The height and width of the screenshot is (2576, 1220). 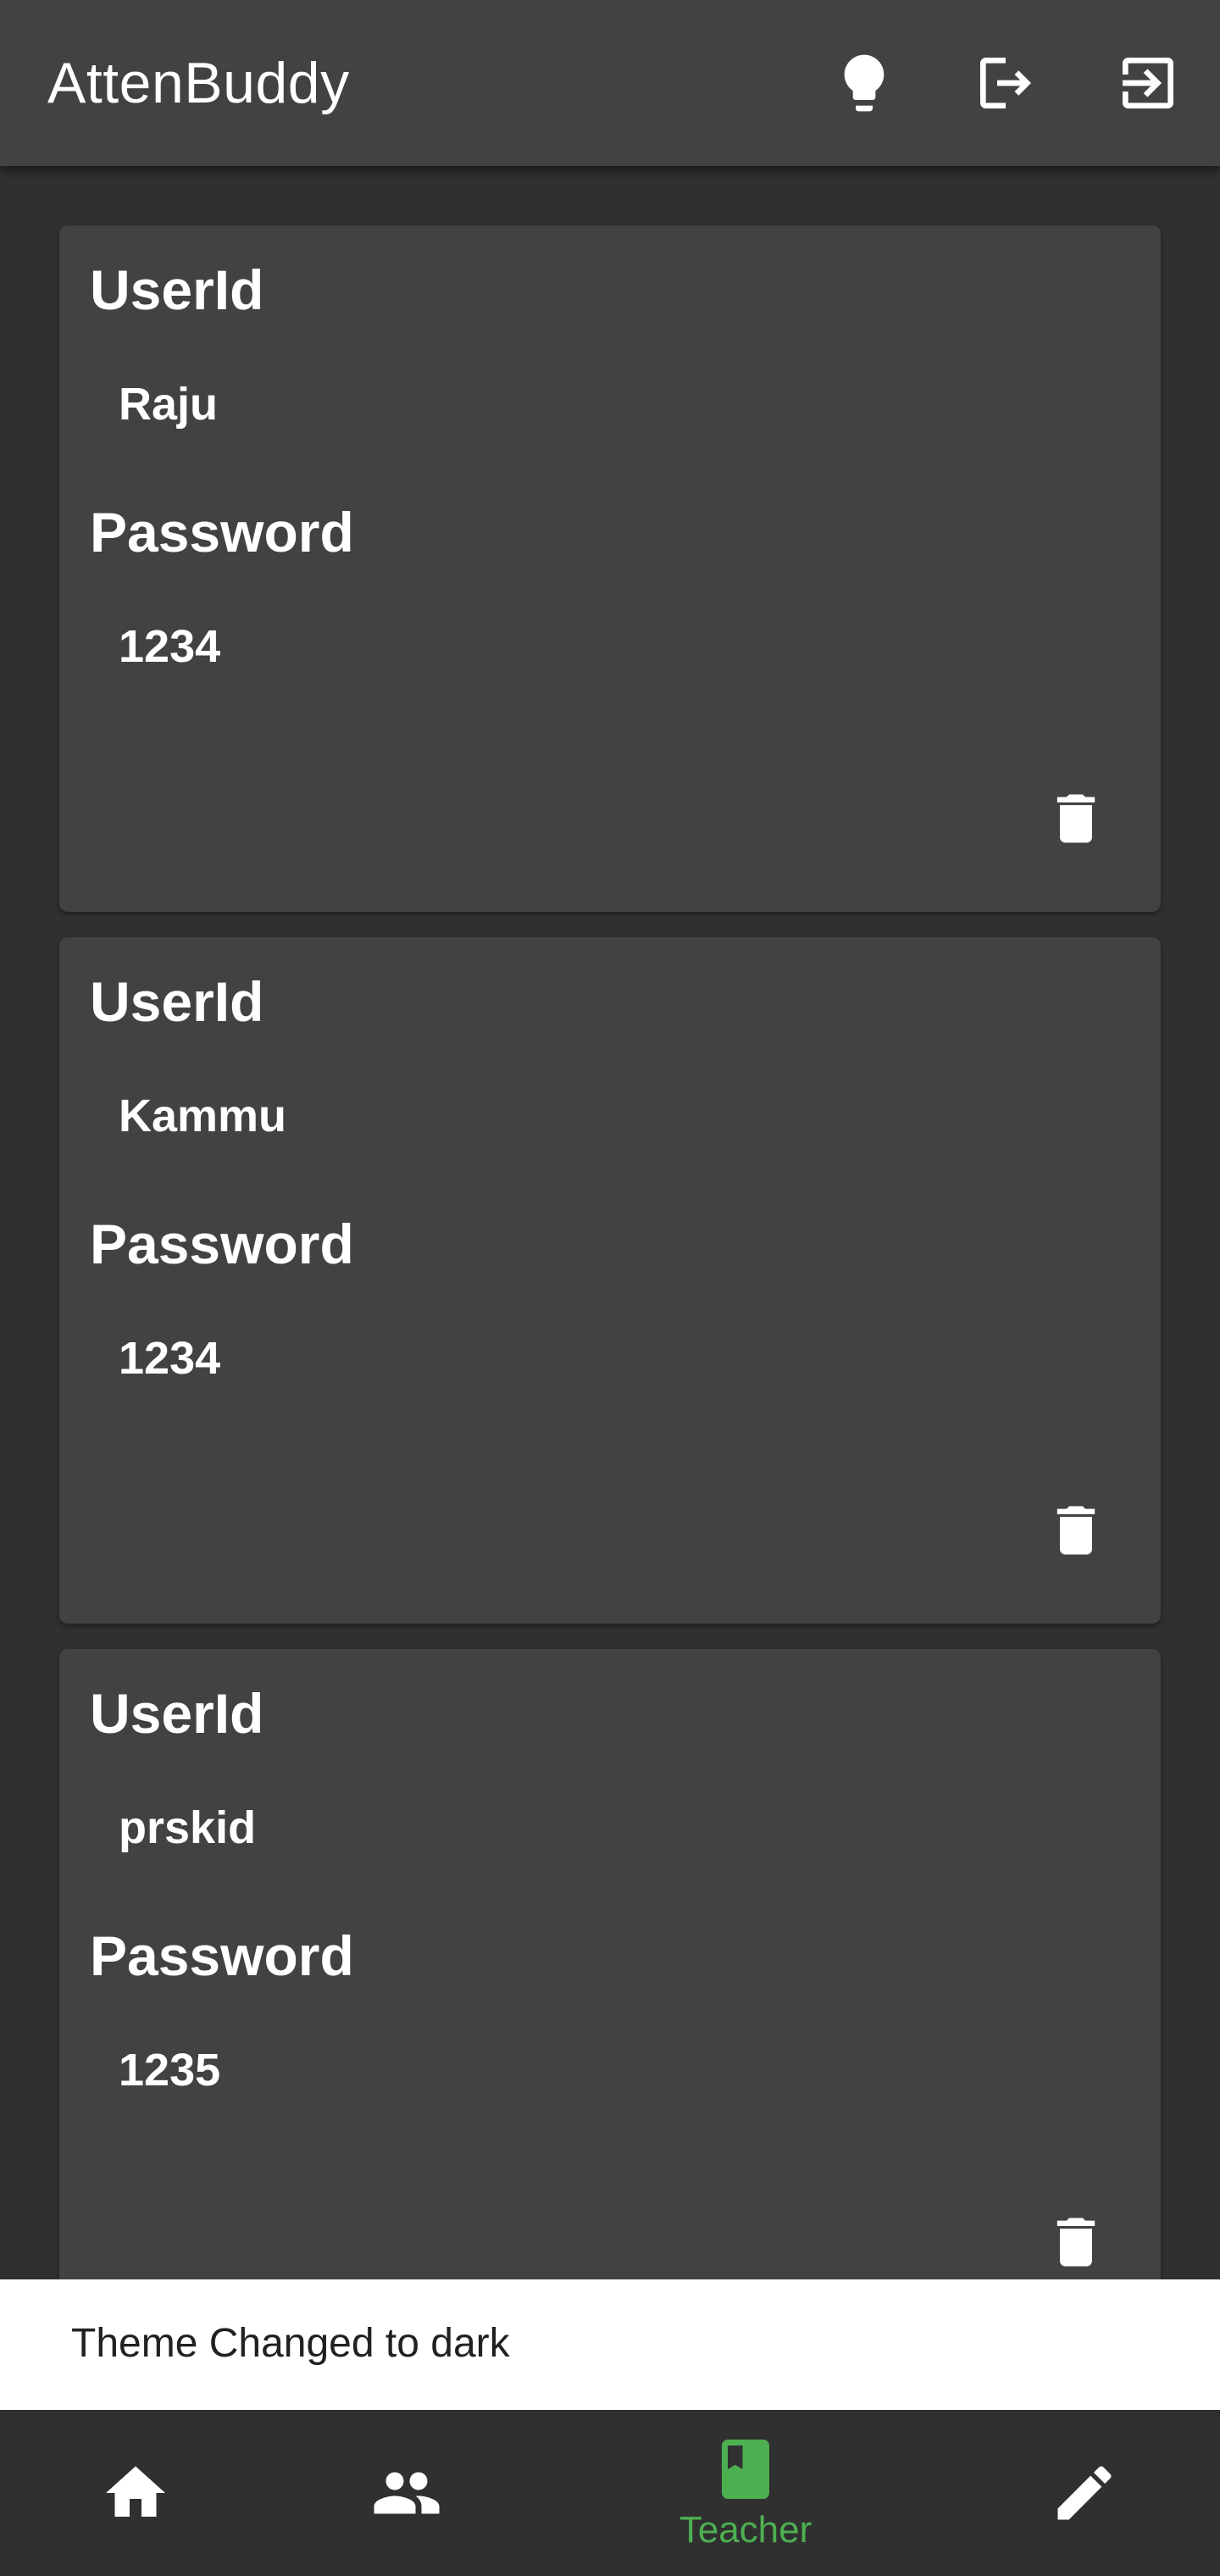 What do you see at coordinates (188, 1827) in the screenshot?
I see `userid-value: prskid` at bounding box center [188, 1827].